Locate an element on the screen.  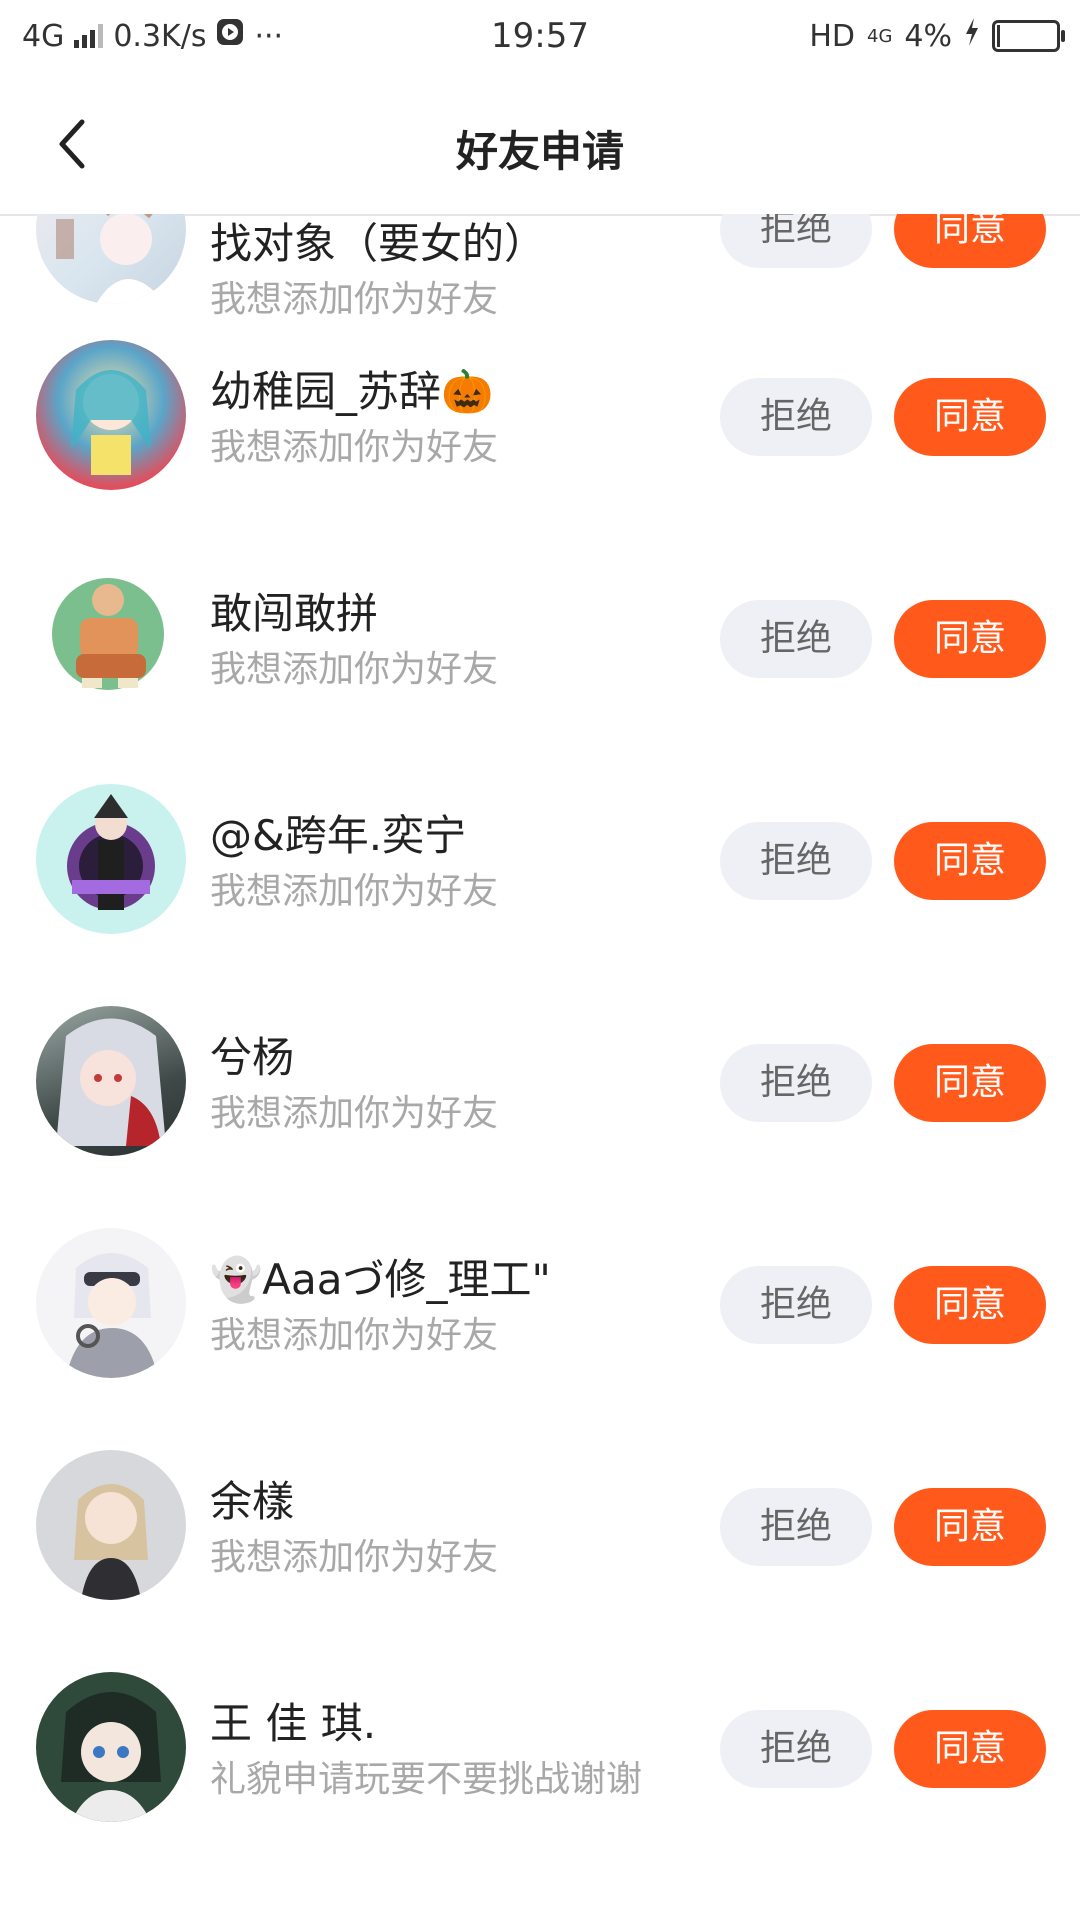
list-item: 兮杨 我想添加你为好友 拒绝 同意 is located at coordinates (540, 1117).